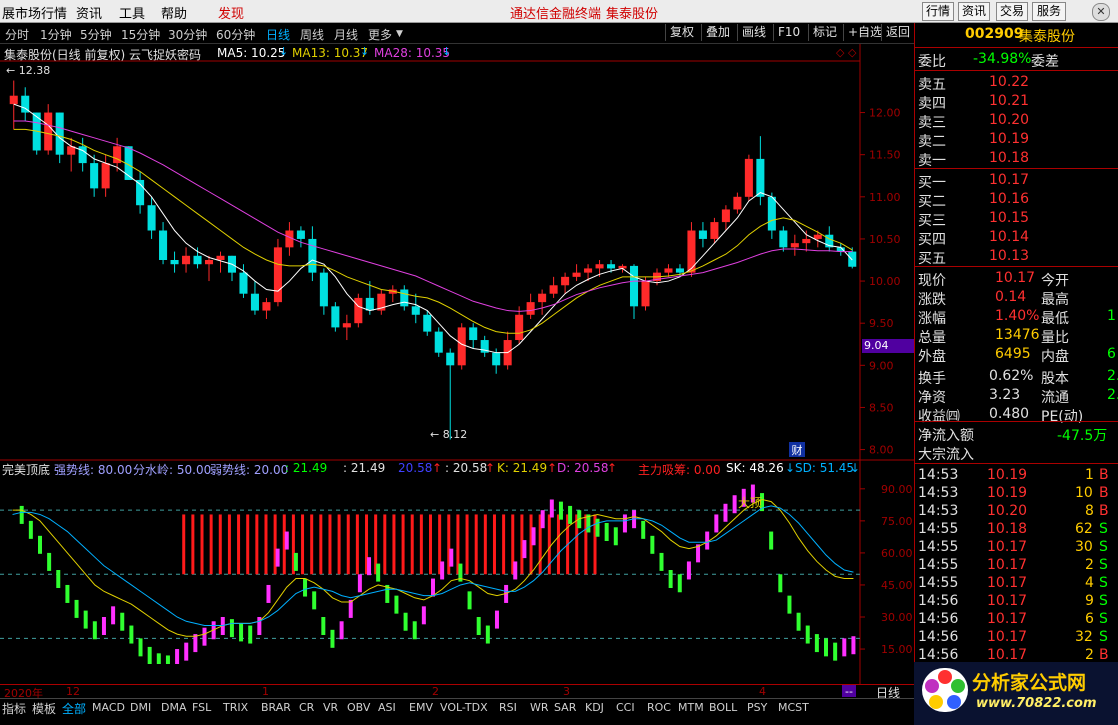 Image resolution: width=1118 pixels, height=725 pixels. Describe the element at coordinates (399, 34) in the screenshot. I see `triangle-down-icon: ▼` at that location.